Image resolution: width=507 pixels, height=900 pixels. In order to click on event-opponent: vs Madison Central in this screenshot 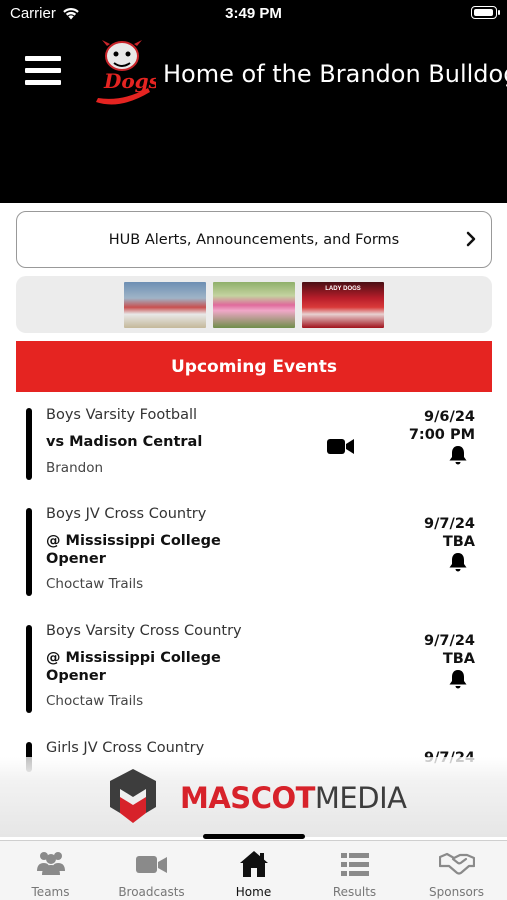, I will do `click(124, 442)`.